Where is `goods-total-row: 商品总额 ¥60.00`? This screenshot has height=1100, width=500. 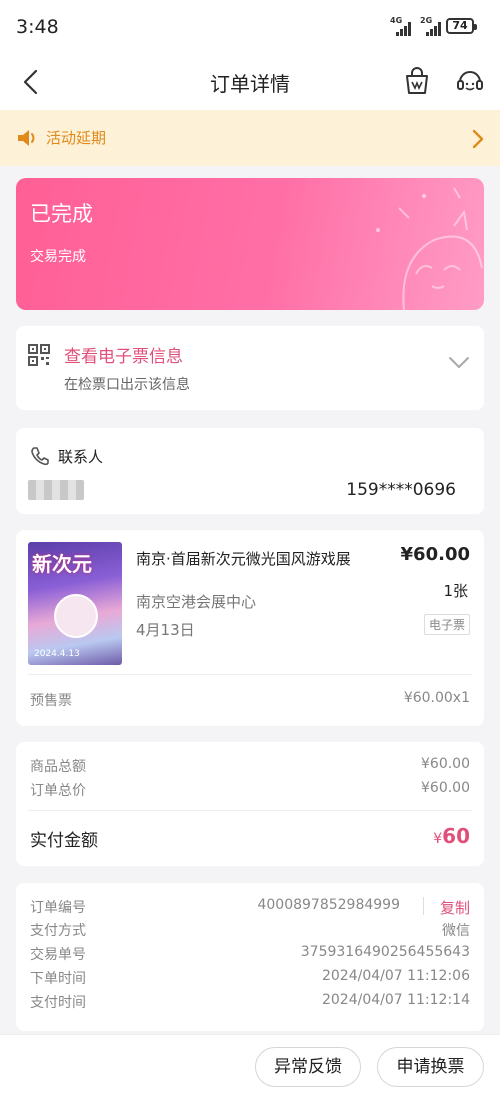 goods-total-row: 商品总额 ¥60.00 is located at coordinates (250, 766).